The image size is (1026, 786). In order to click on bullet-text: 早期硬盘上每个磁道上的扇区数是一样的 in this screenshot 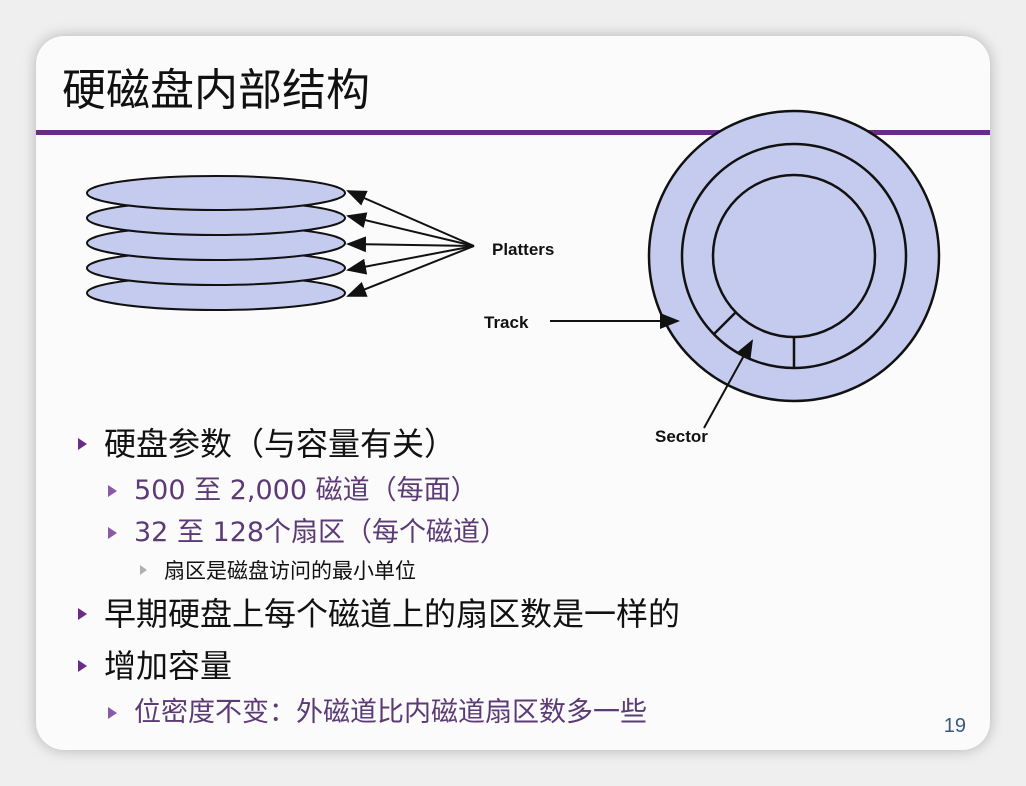, I will do `click(392, 614)`.